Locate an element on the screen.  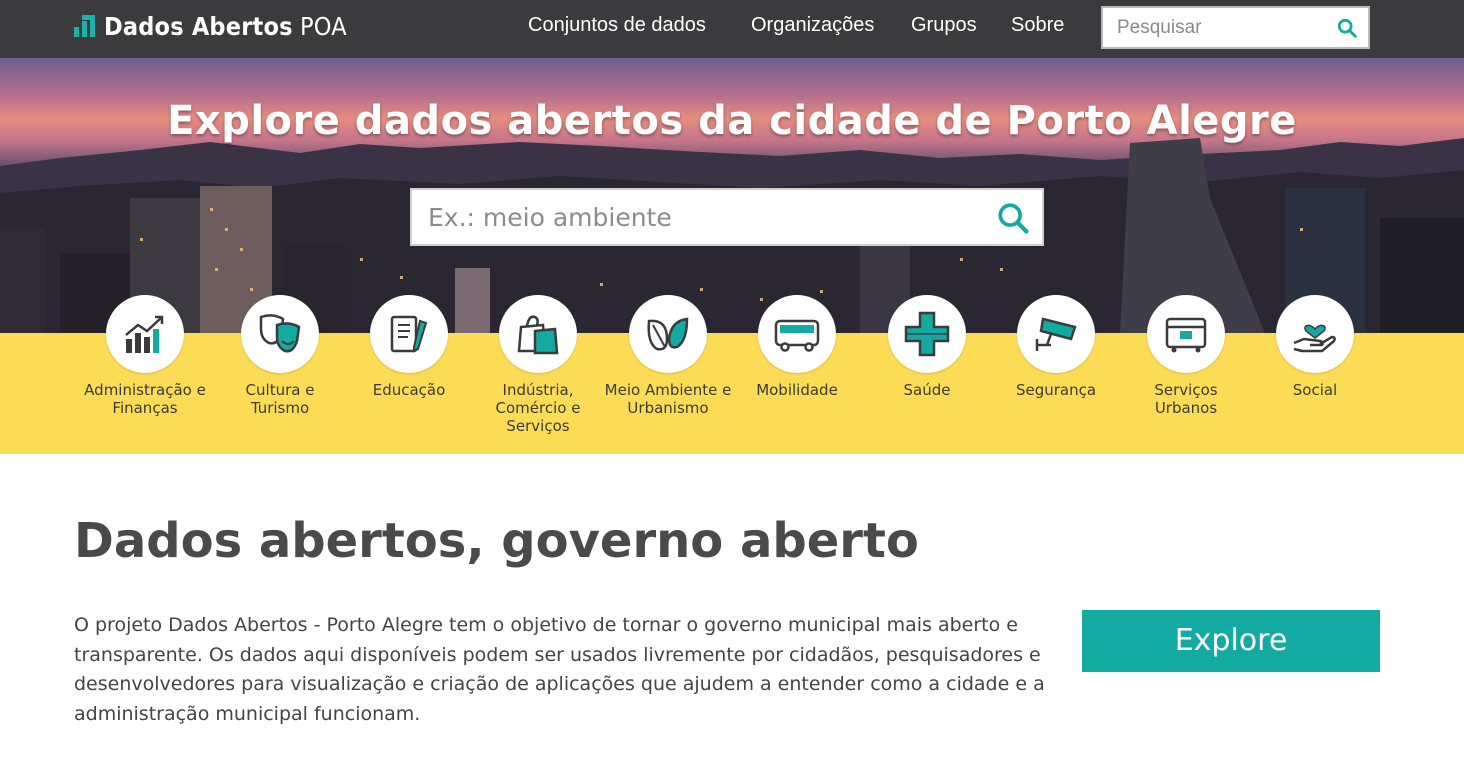
header-search is located at coordinates (1235, 27).